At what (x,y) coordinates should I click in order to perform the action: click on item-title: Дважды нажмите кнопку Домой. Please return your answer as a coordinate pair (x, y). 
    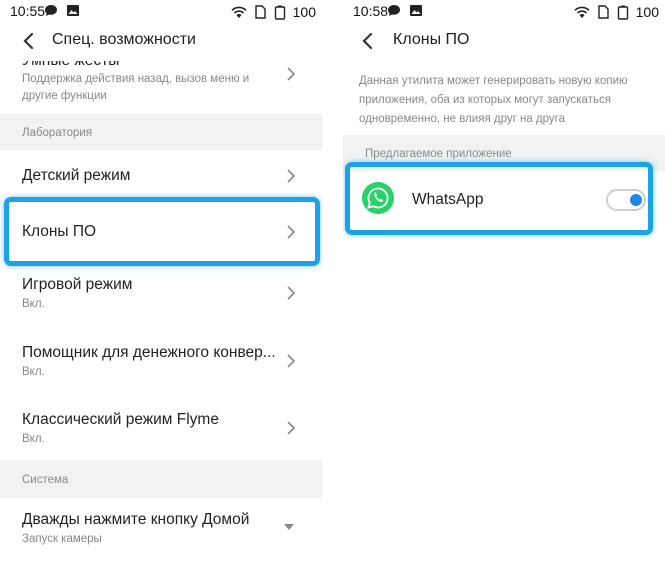
    Looking at the image, I should click on (136, 519).